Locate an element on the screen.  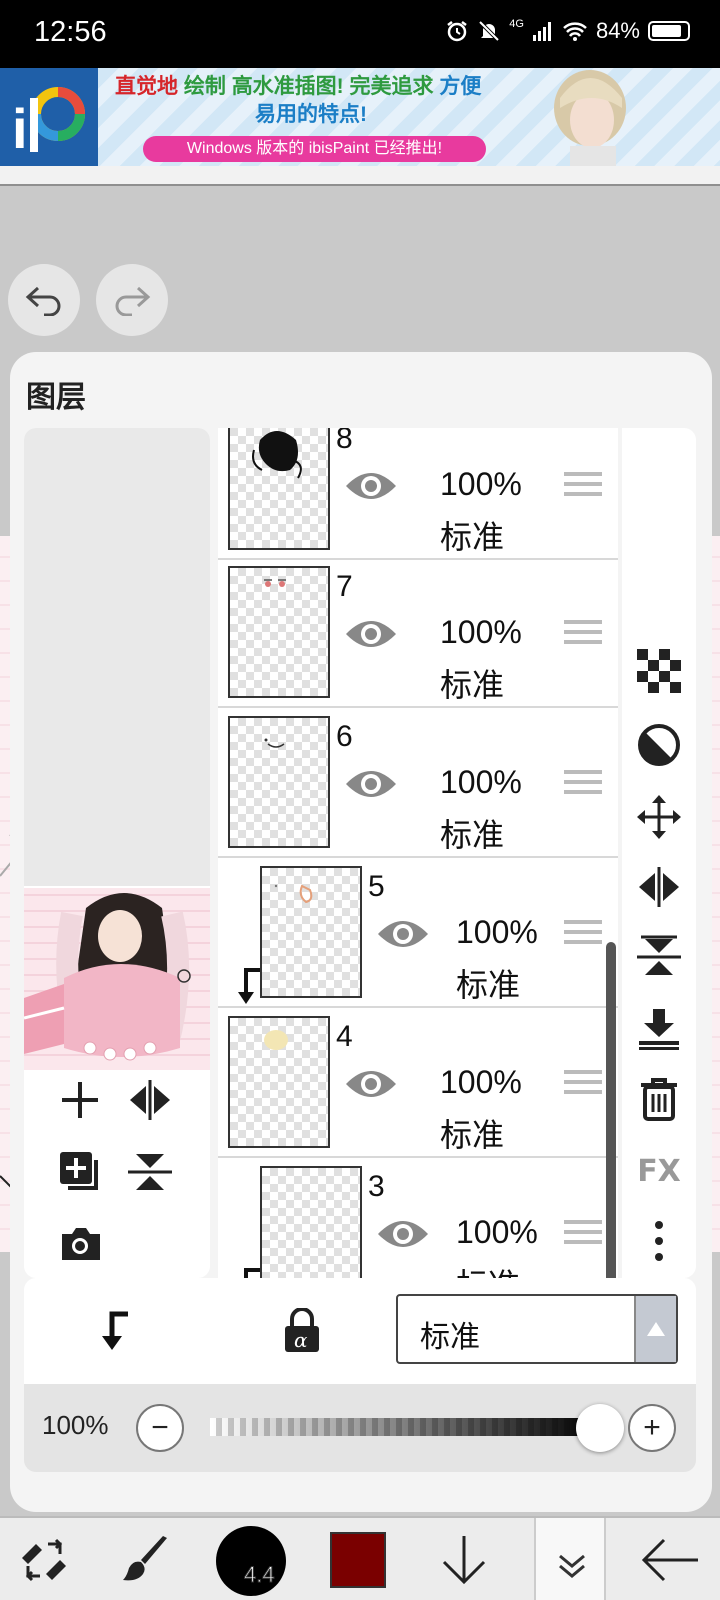
blend-mode-select: 标准 is located at coordinates (537, 1329).